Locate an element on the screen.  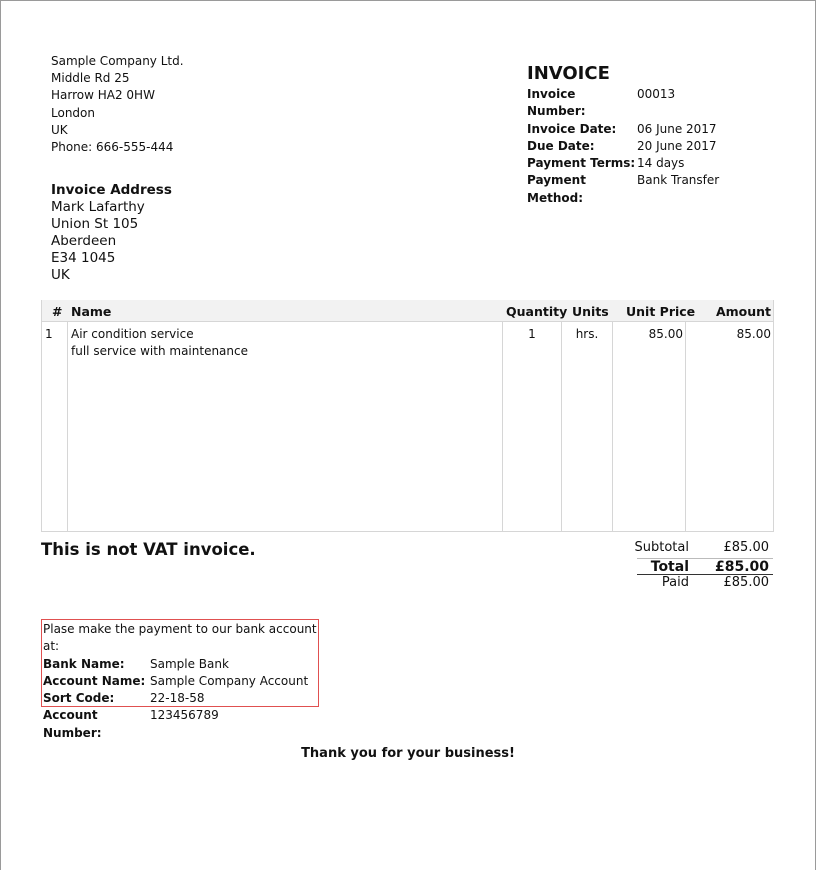
customer-country: UK is located at coordinates (60, 274).